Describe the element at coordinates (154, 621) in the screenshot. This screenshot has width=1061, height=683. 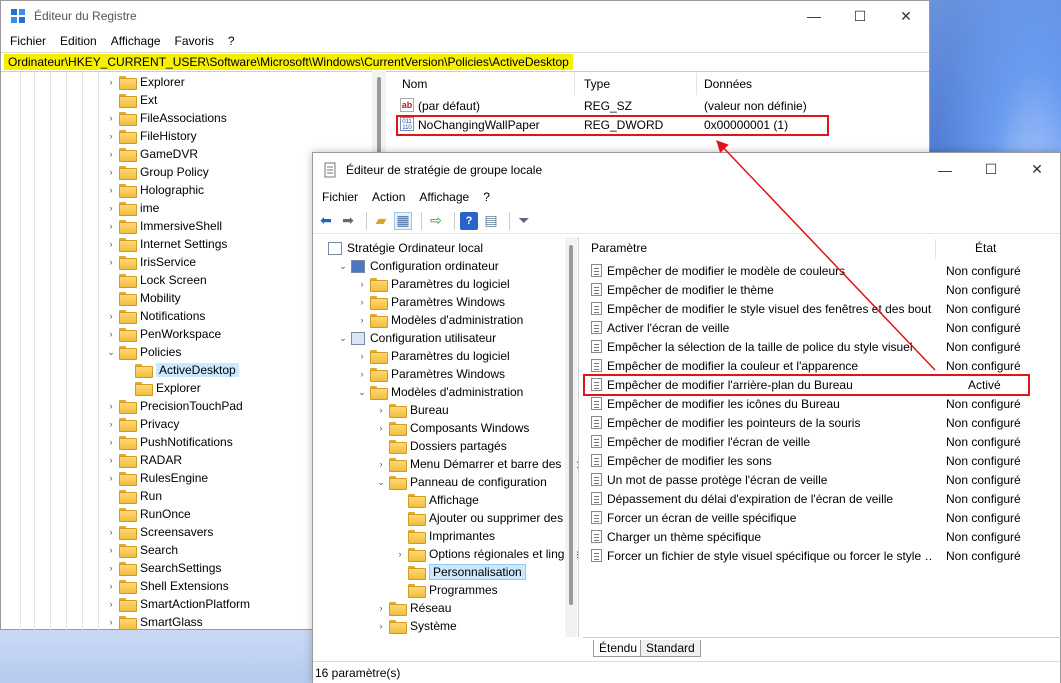
I see `registry-key: › SmartGlass` at that location.